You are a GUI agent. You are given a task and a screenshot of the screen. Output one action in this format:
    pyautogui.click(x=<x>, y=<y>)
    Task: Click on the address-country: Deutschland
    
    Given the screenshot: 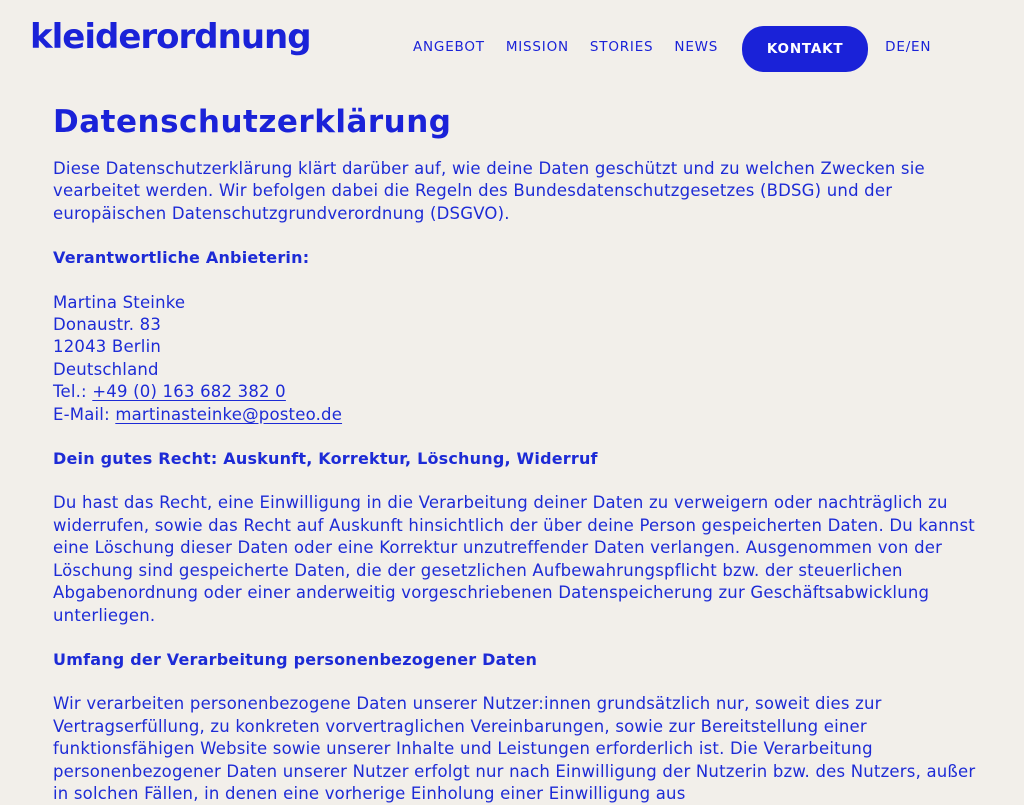 What is the action you would take?
    pyautogui.click(x=106, y=369)
    